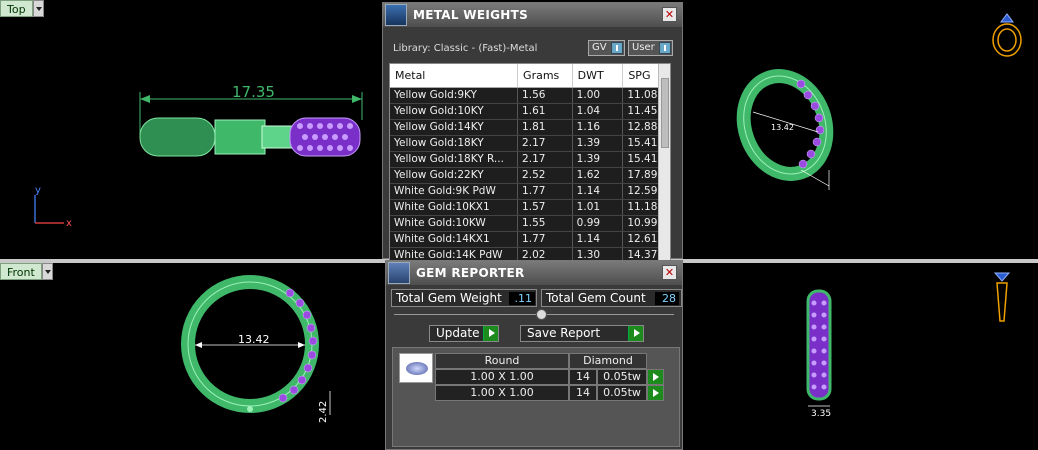 This screenshot has height=450, width=1038. I want to click on gem-cell: 1.00 X 1.00, so click(502, 393).